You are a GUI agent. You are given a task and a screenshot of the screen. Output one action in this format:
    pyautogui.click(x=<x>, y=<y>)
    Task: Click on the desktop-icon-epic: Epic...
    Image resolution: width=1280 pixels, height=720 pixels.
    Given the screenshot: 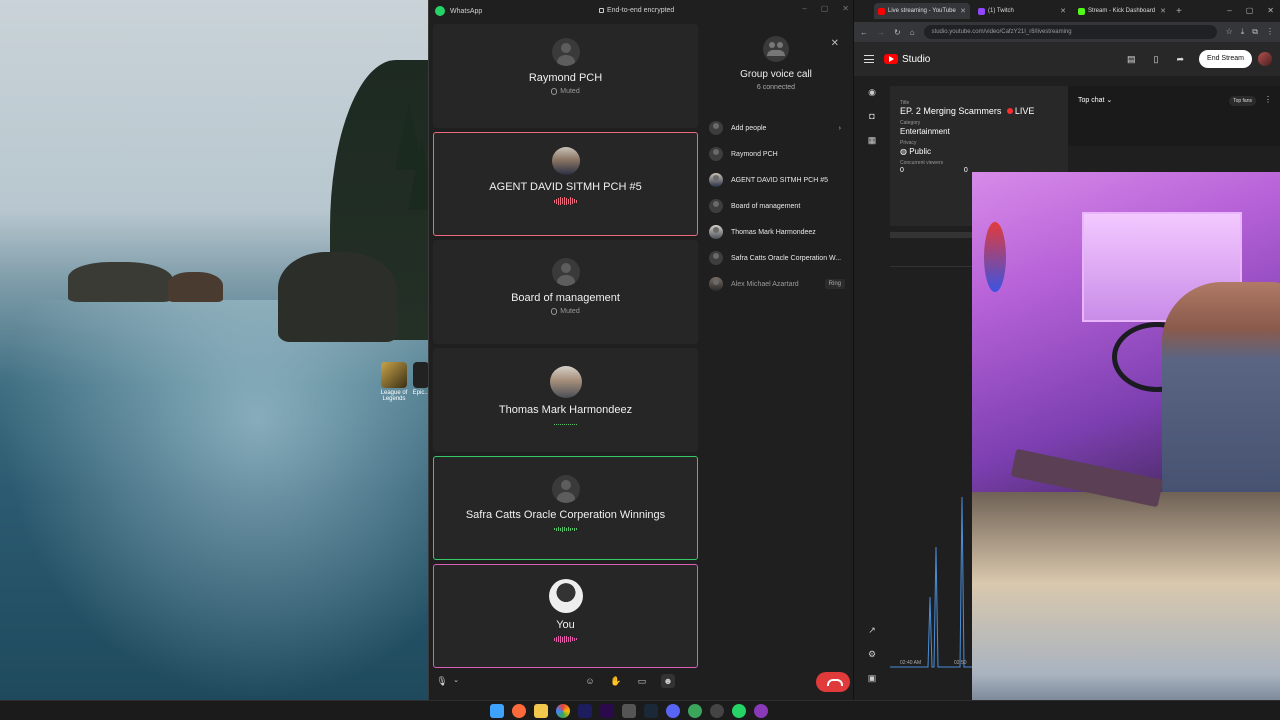 What is the action you would take?
    pyautogui.click(x=420, y=379)
    